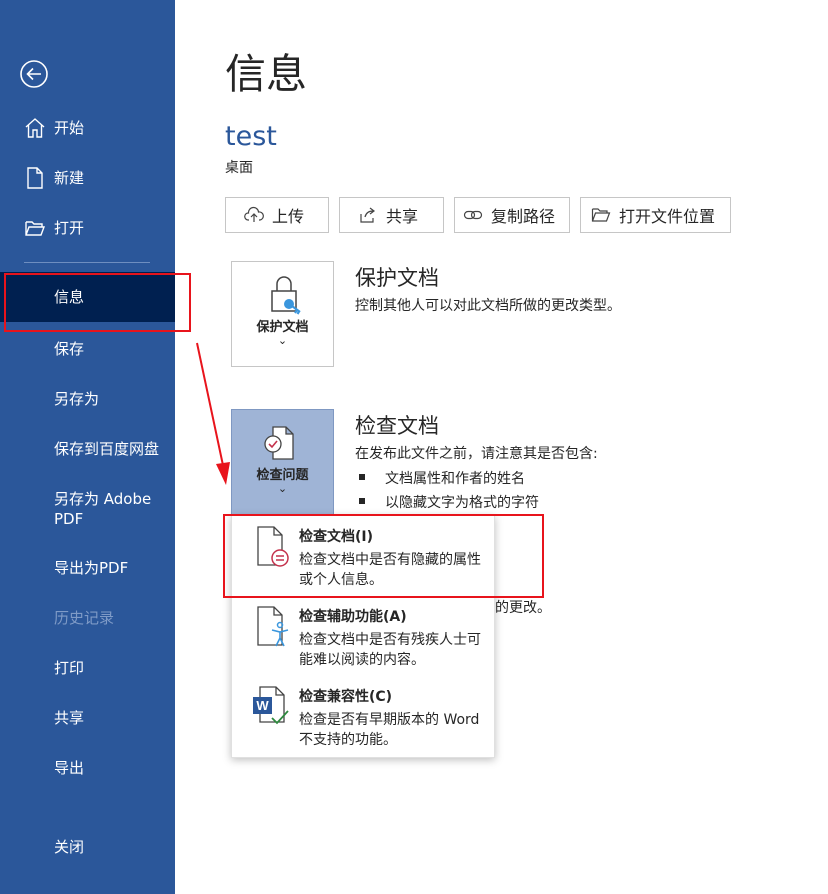 The height and width of the screenshot is (894, 828). What do you see at coordinates (34, 74) in the screenshot?
I see `back-arrow-icon` at bounding box center [34, 74].